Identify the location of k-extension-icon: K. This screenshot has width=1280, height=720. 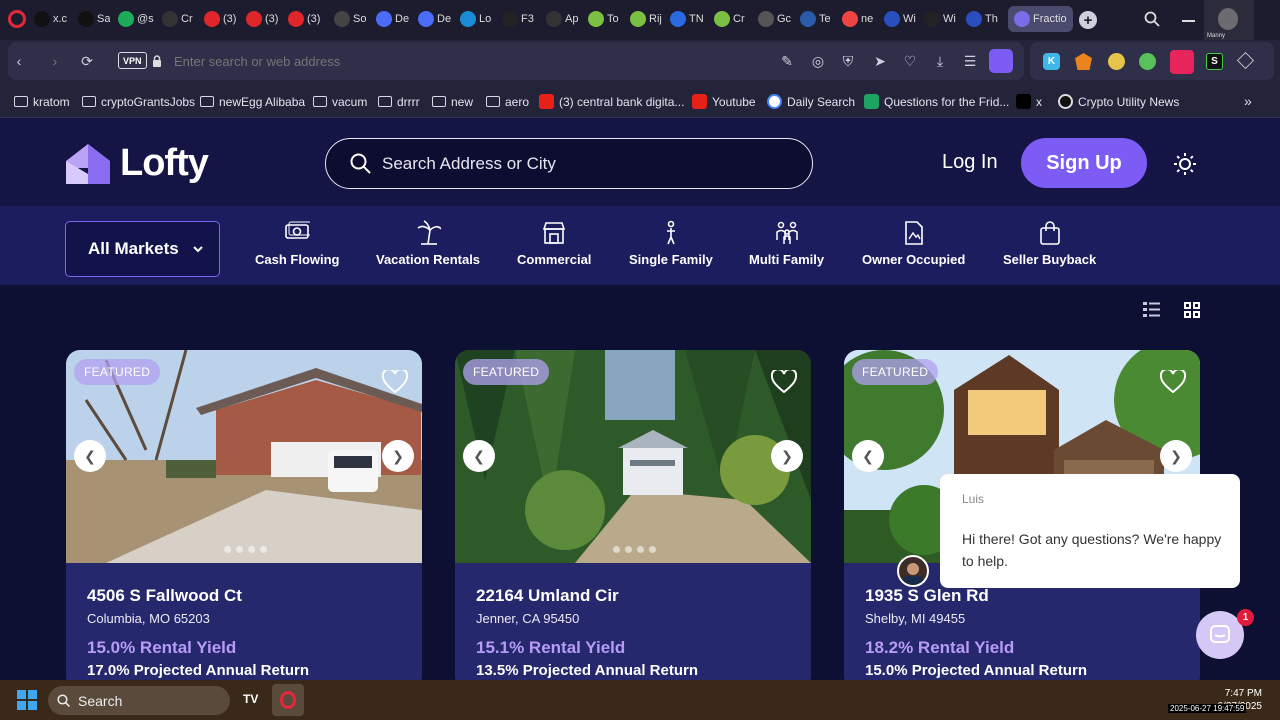
(1051, 61).